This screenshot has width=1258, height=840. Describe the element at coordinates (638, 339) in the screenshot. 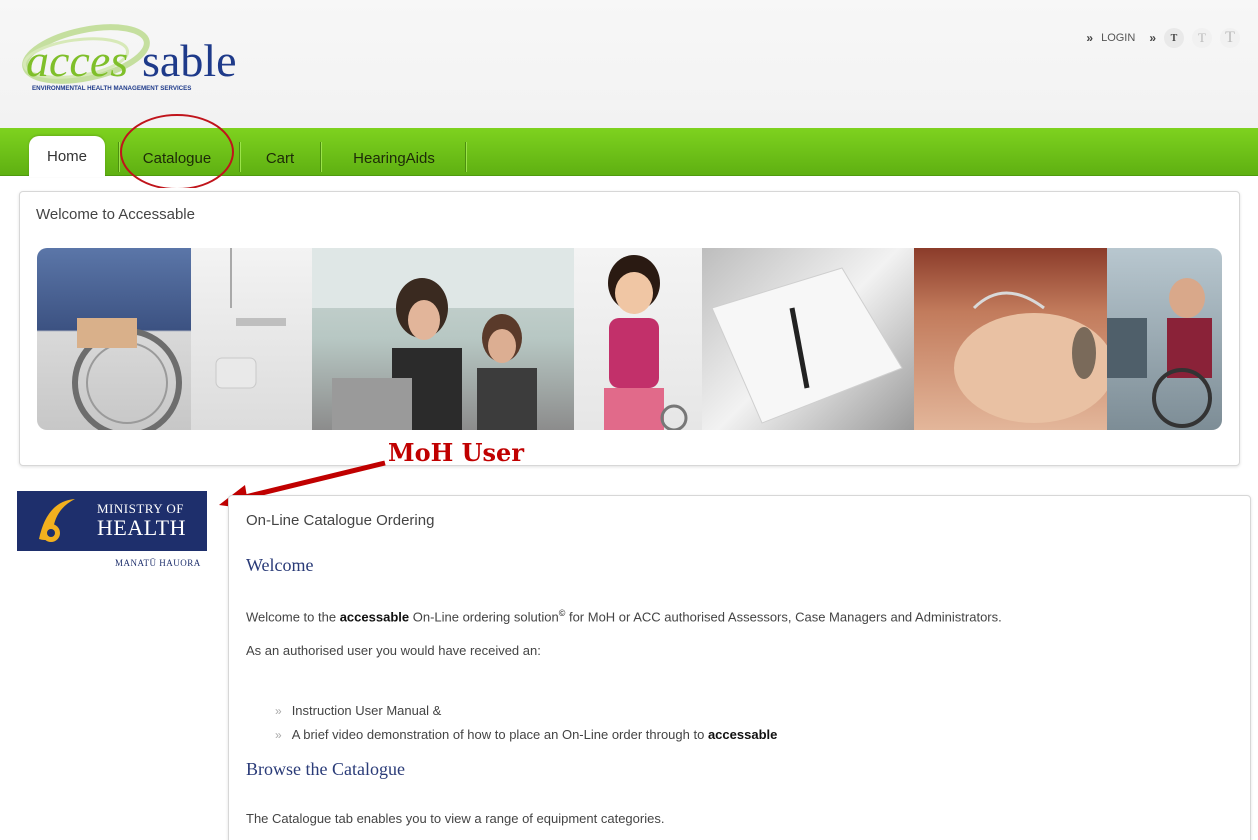

I see `banner-child-photo` at that location.